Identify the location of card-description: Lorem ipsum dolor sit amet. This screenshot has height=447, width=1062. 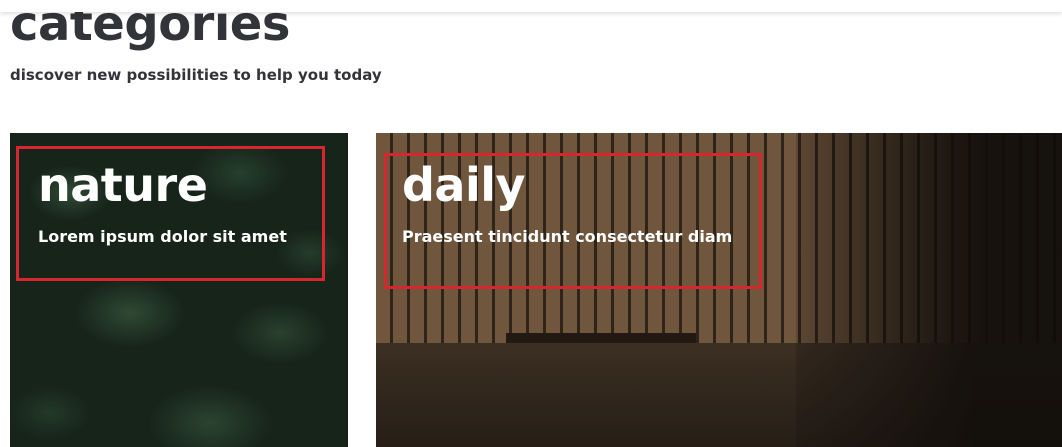
(162, 236).